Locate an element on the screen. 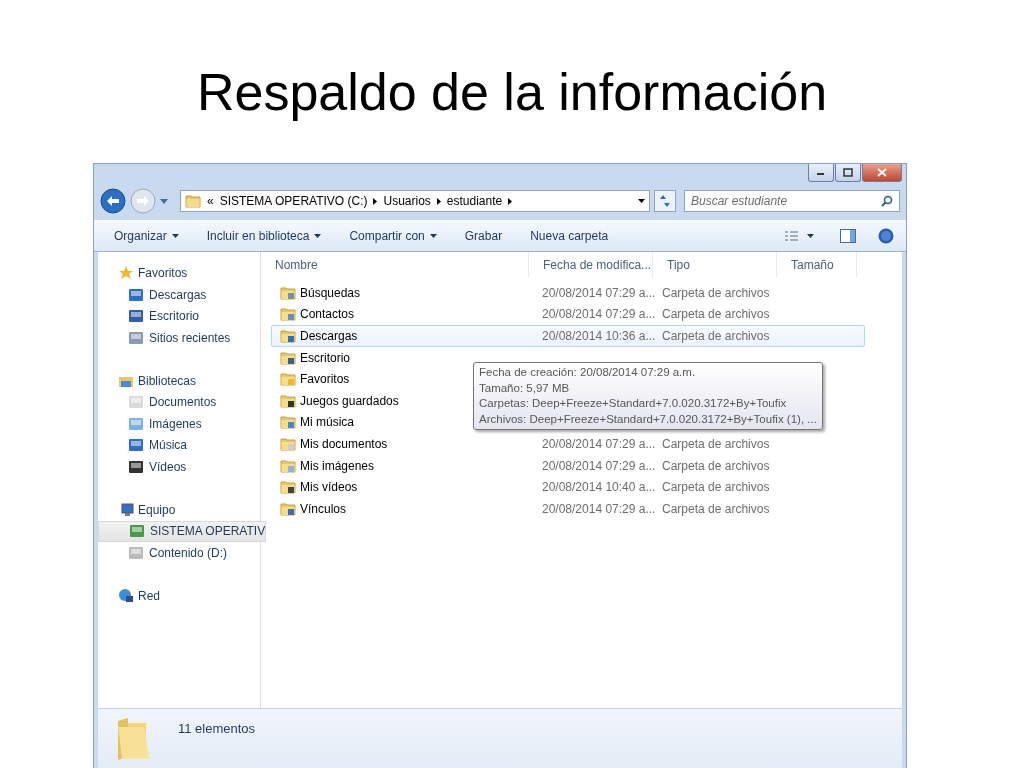  file-name: Juegos guardados is located at coordinates (349, 401).